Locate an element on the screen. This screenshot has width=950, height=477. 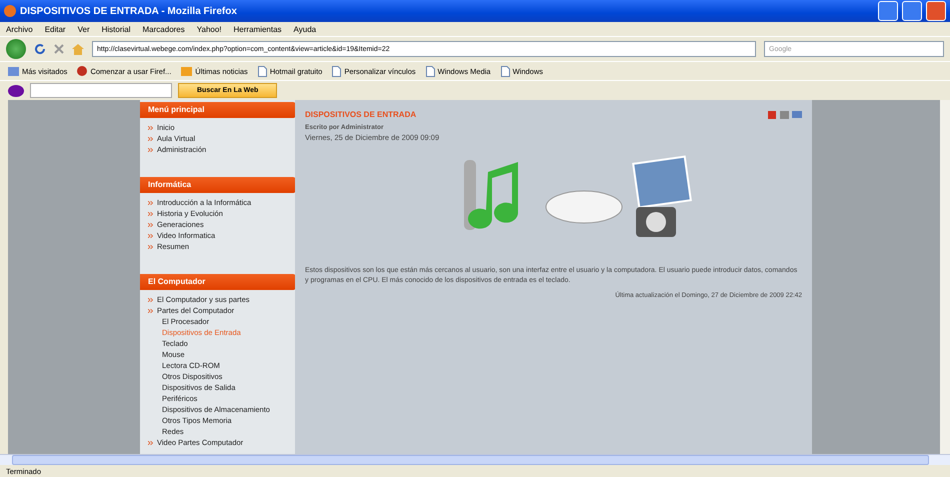
menu-item: Editar is located at coordinates (55, 29).